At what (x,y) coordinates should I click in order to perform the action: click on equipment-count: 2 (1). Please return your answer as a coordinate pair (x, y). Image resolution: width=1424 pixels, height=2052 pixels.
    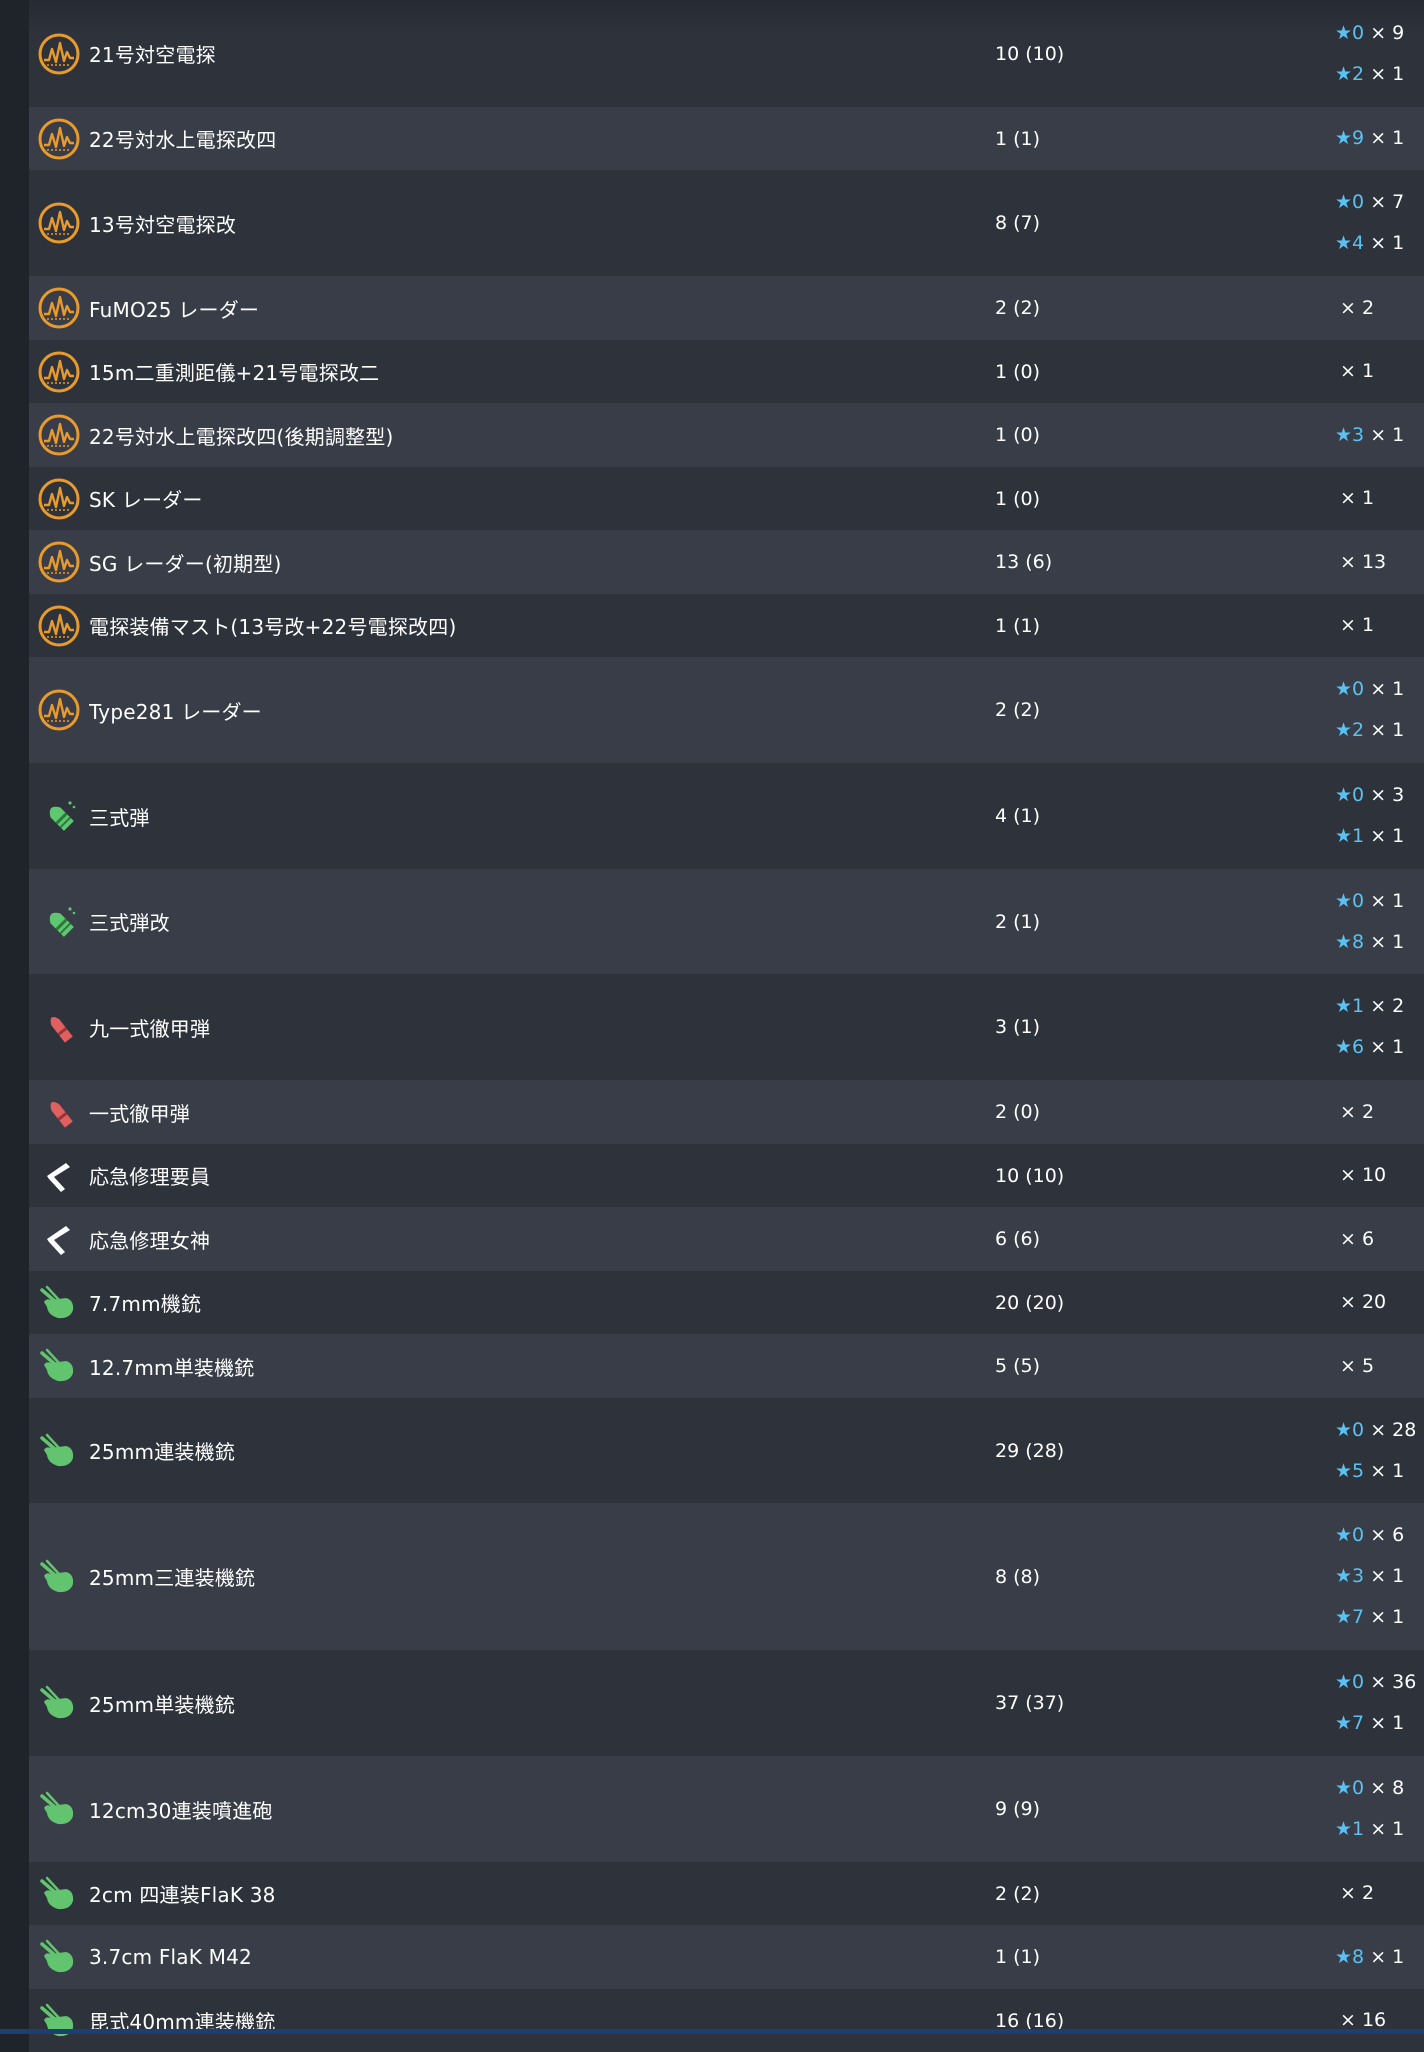
    Looking at the image, I should click on (1018, 921).